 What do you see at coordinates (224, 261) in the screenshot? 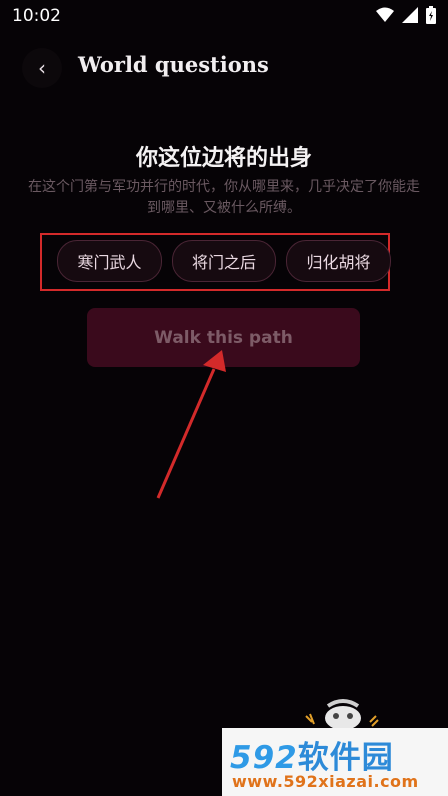
I see `option-chip-2: 将门之后` at bounding box center [224, 261].